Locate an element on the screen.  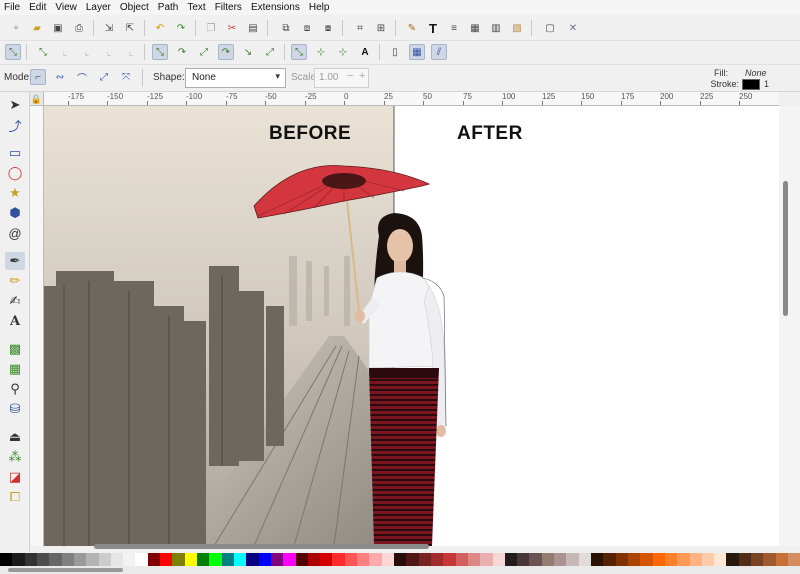
horizontal-scrollbar is located at coordinates (411, 546).